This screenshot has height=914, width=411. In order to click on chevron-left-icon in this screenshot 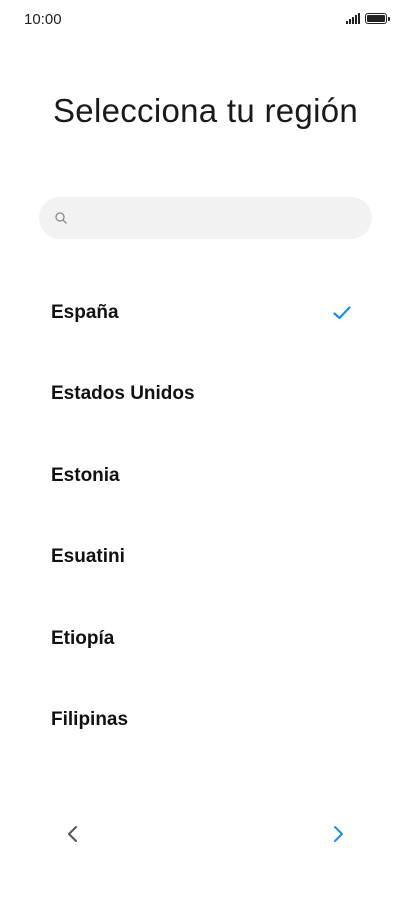, I will do `click(72, 834)`.